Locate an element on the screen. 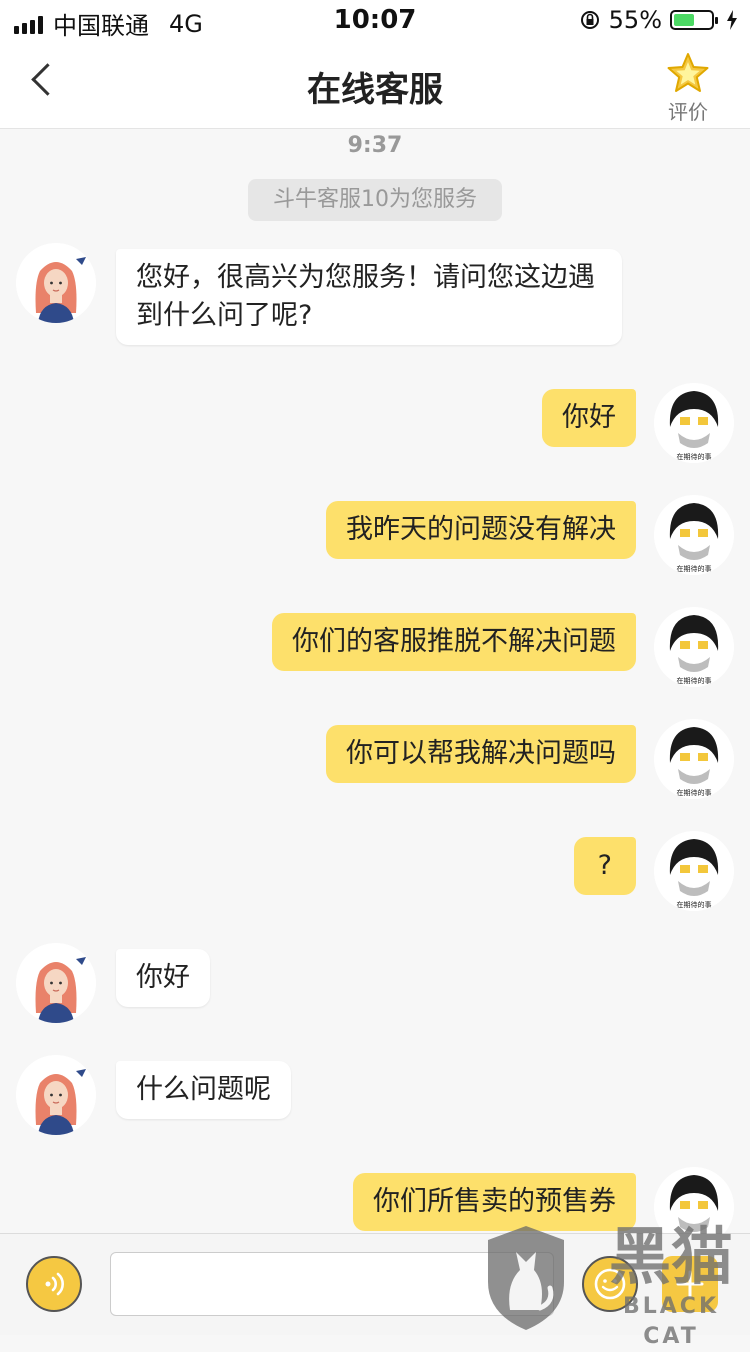  rotation-lock-icon is located at coordinates (589, 20).